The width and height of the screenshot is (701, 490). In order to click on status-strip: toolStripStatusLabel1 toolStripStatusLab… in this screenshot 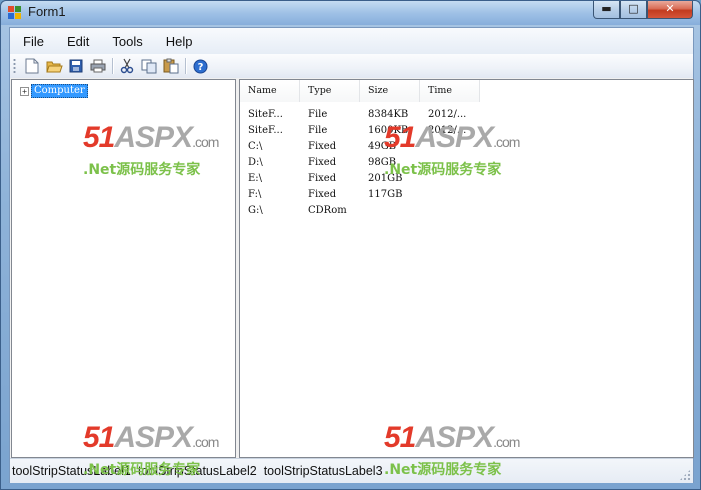, I will do `click(351, 470)`.